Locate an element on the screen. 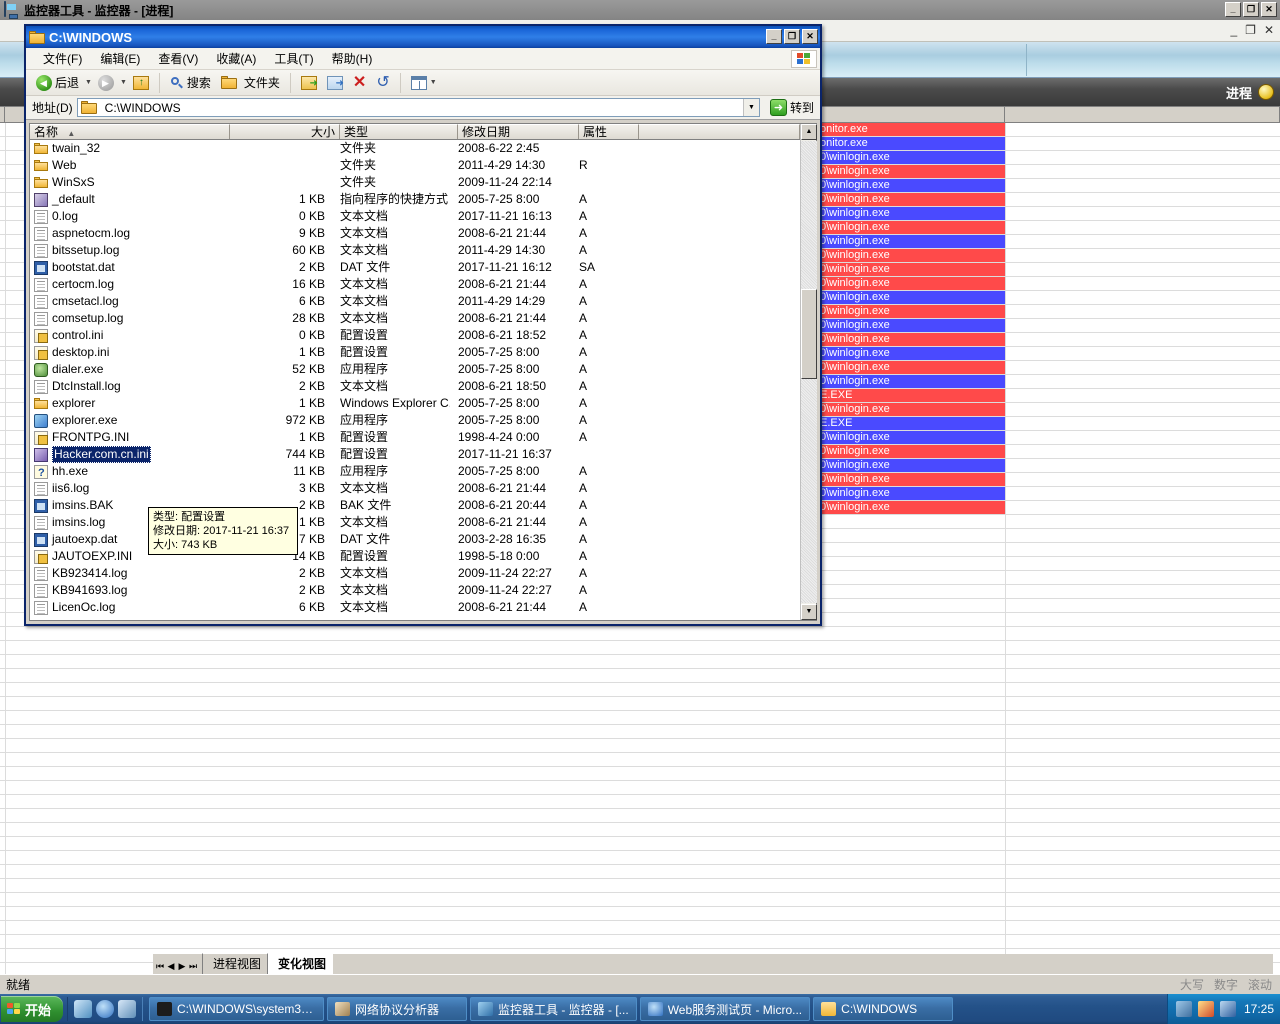  menu-edit: 编辑(E) is located at coordinates (120, 58).